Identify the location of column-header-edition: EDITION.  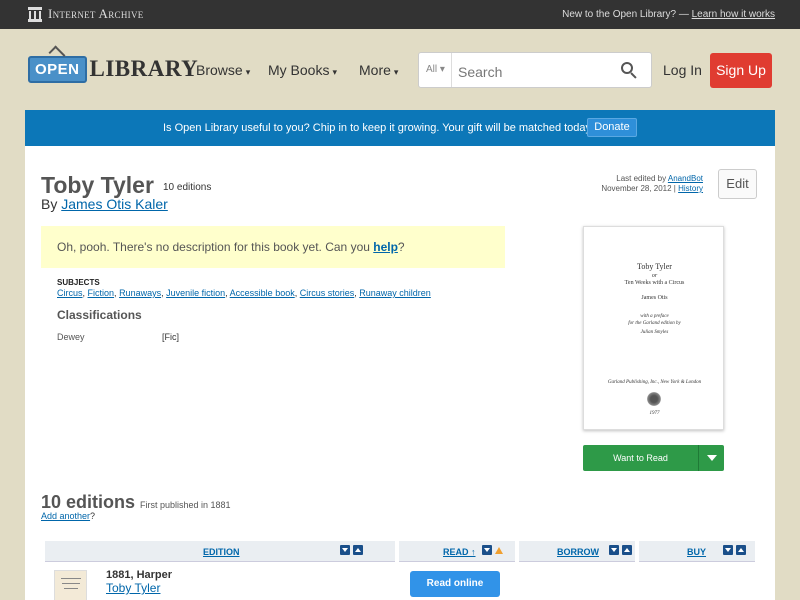
(220, 551).